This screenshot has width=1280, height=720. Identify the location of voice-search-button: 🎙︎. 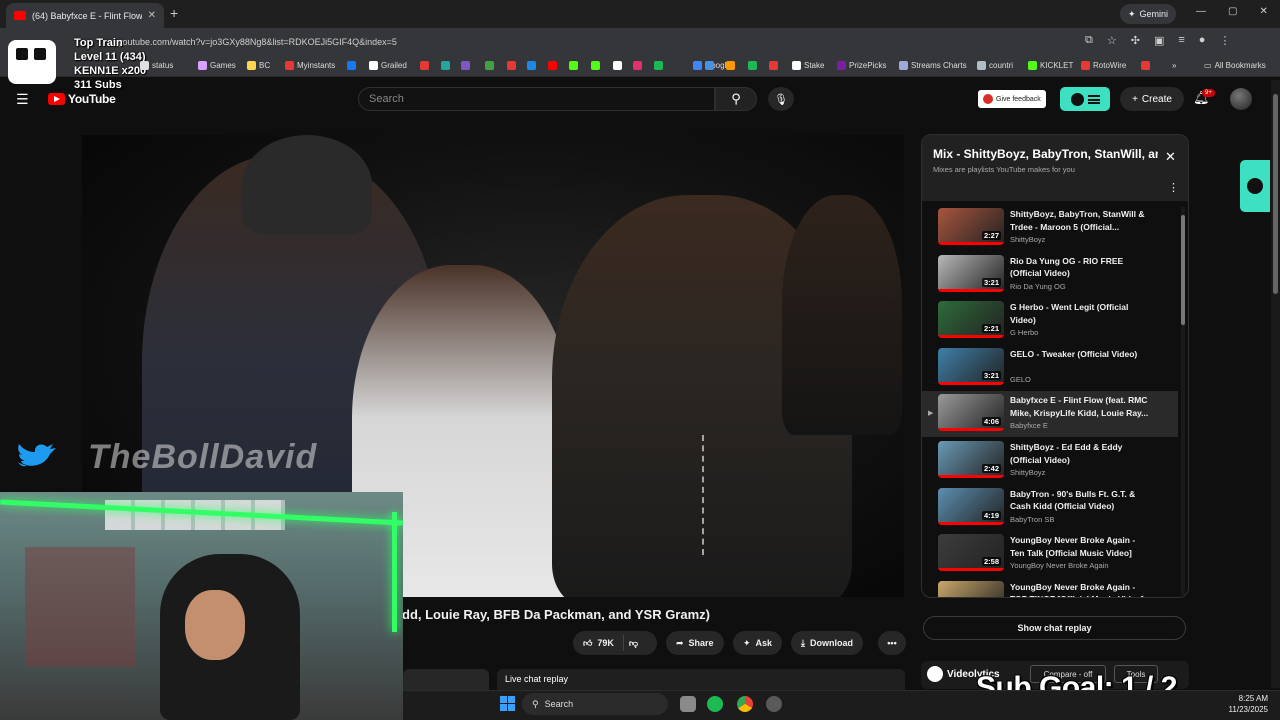
(781, 99).